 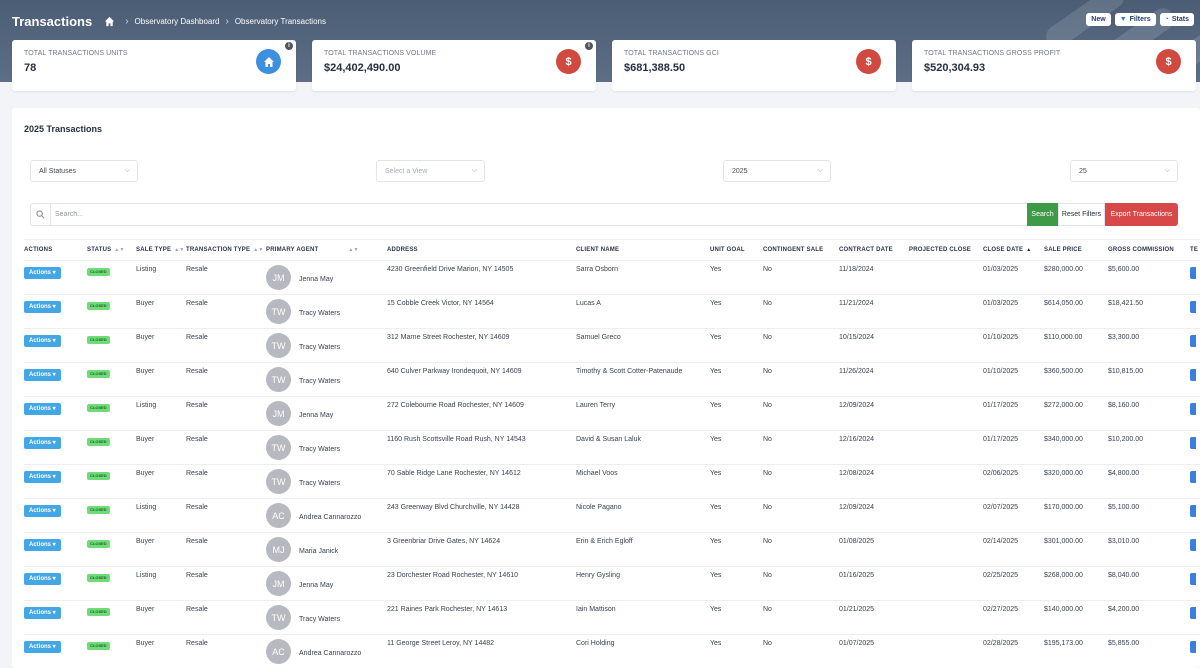 What do you see at coordinates (177, 21) in the screenshot?
I see `breadcrumb-dashboard: Observatory Dashboard` at bounding box center [177, 21].